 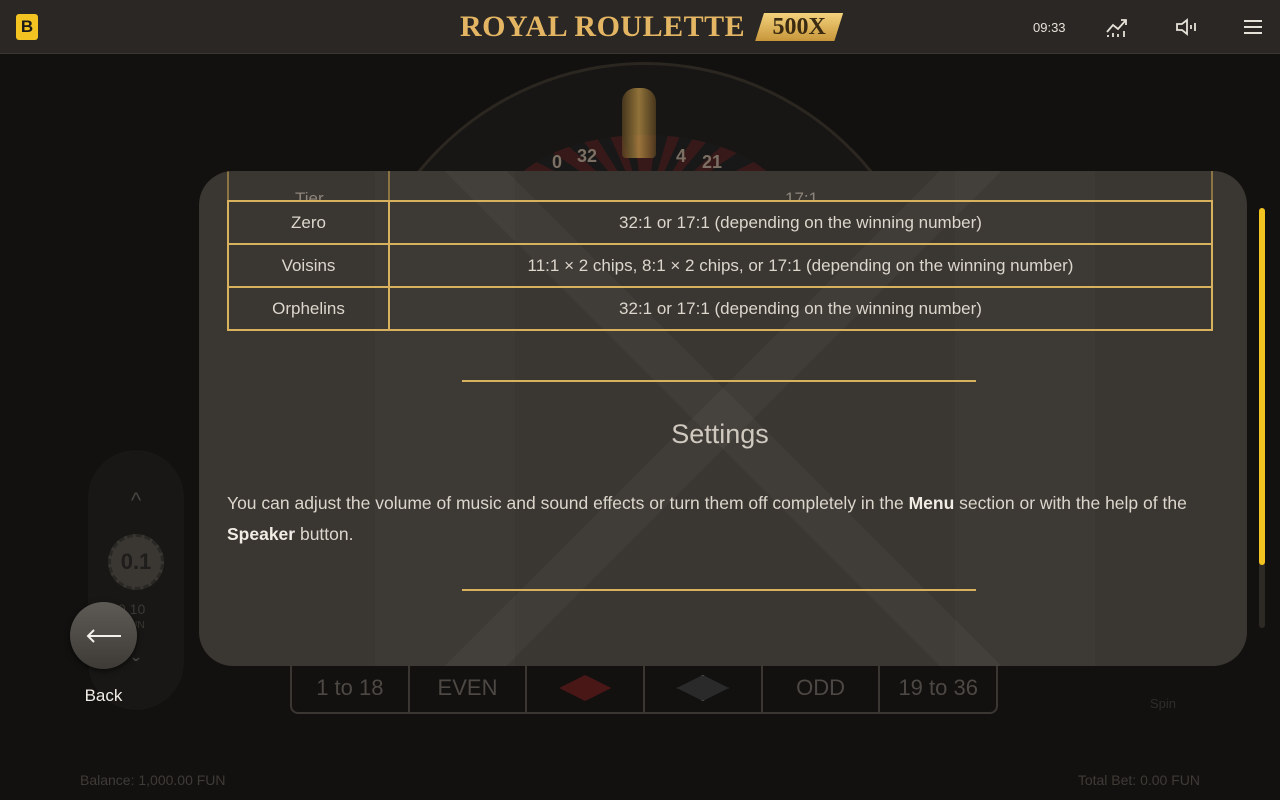 I want to click on bet-19-to-36: 19 to 36, so click(x=938, y=688).